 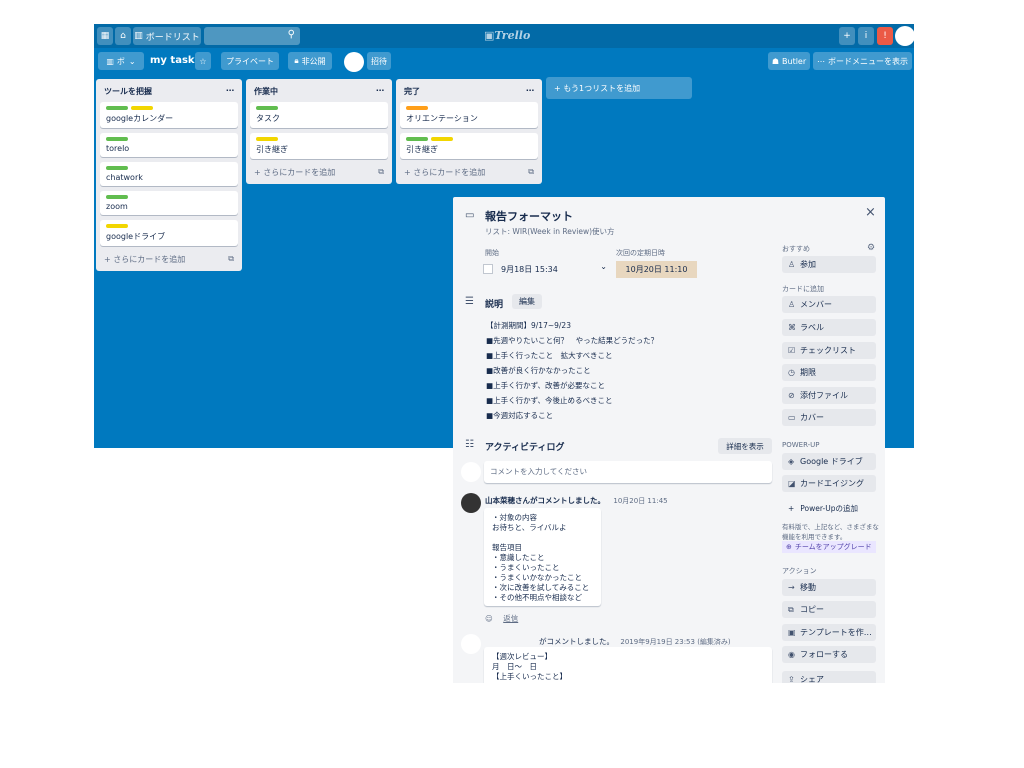 I want to click on info-button: i, so click(x=866, y=36).